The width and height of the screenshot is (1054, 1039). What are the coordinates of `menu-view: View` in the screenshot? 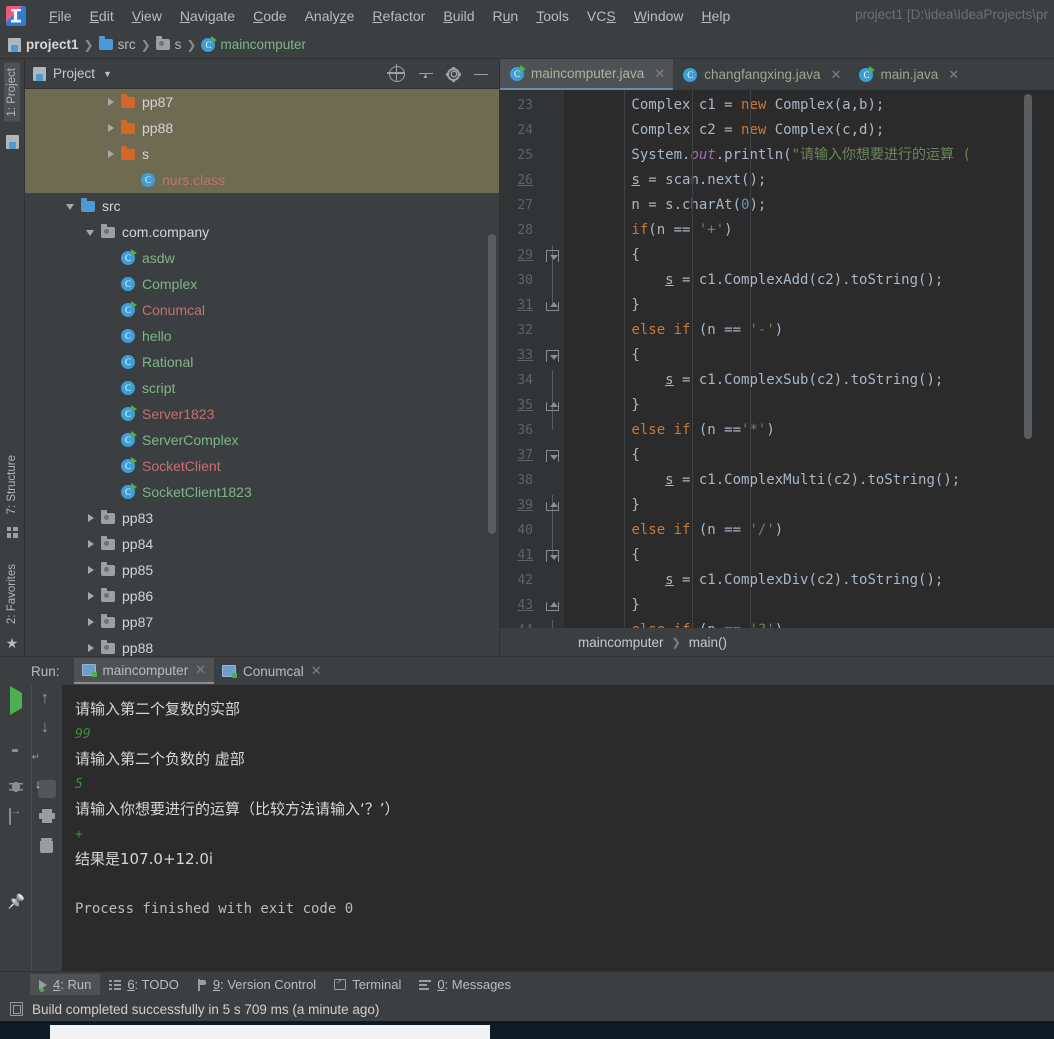 It's located at (147, 16).